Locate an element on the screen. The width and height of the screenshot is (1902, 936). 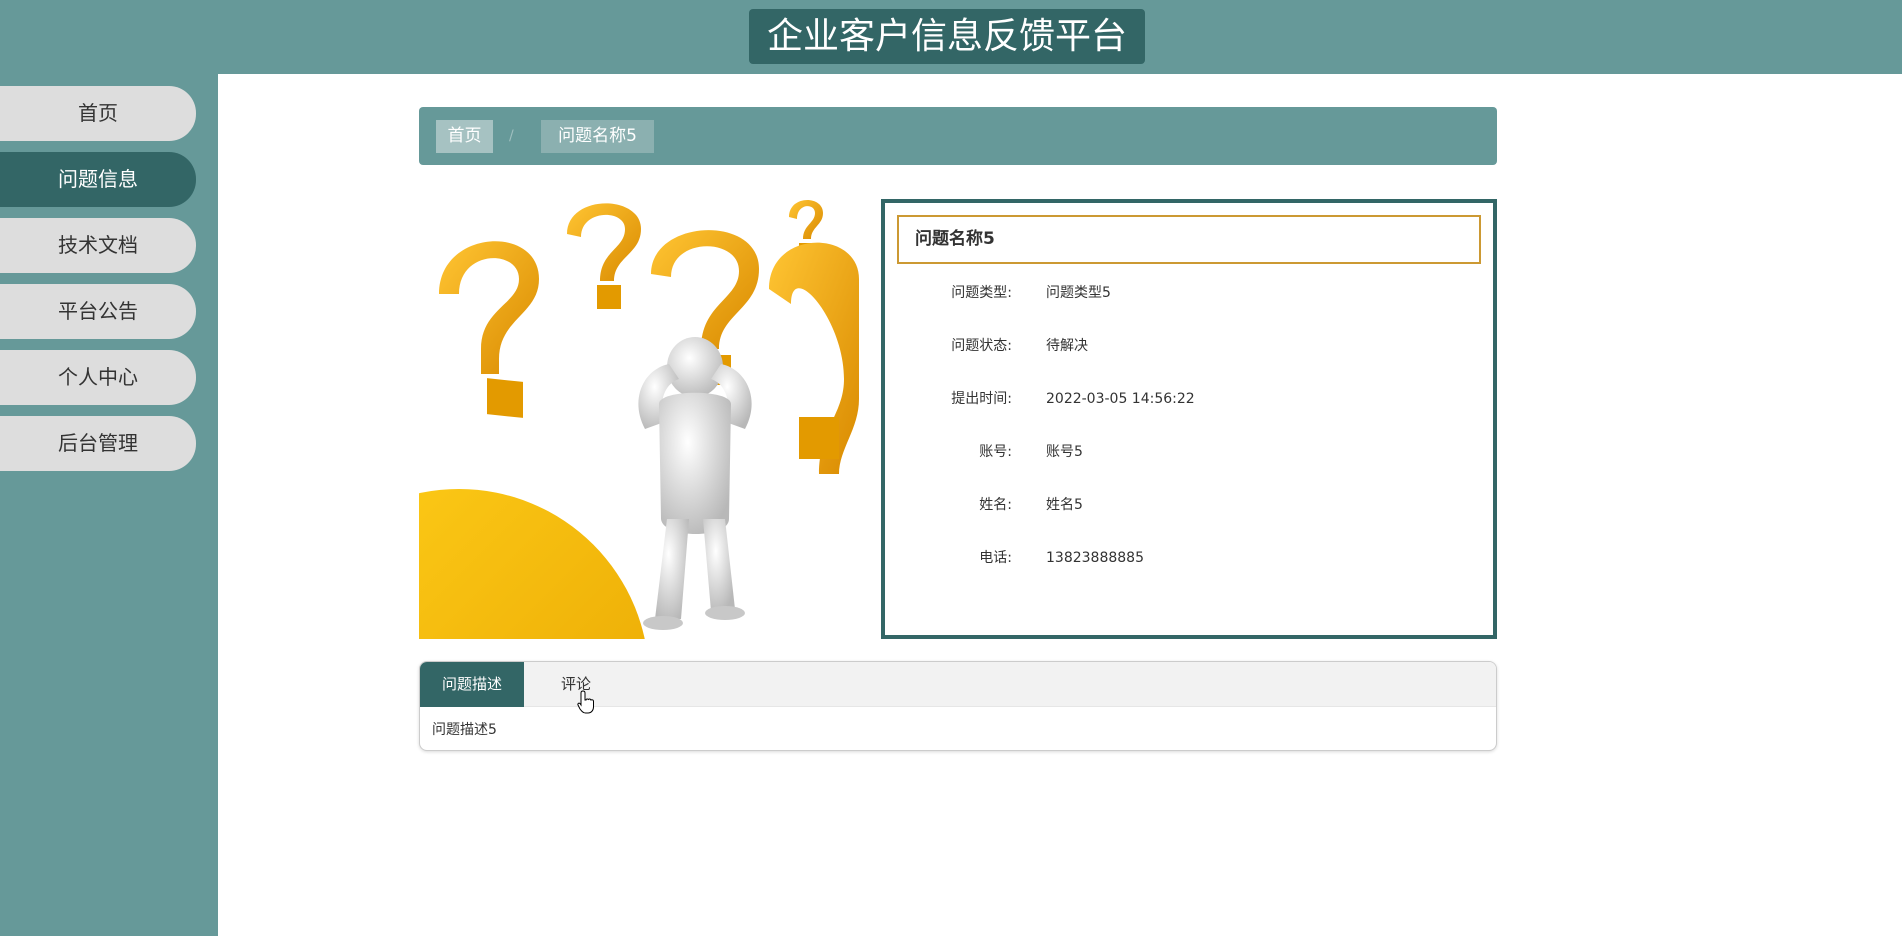
detail-label: 提出时间: is located at coordinates (981, 399).